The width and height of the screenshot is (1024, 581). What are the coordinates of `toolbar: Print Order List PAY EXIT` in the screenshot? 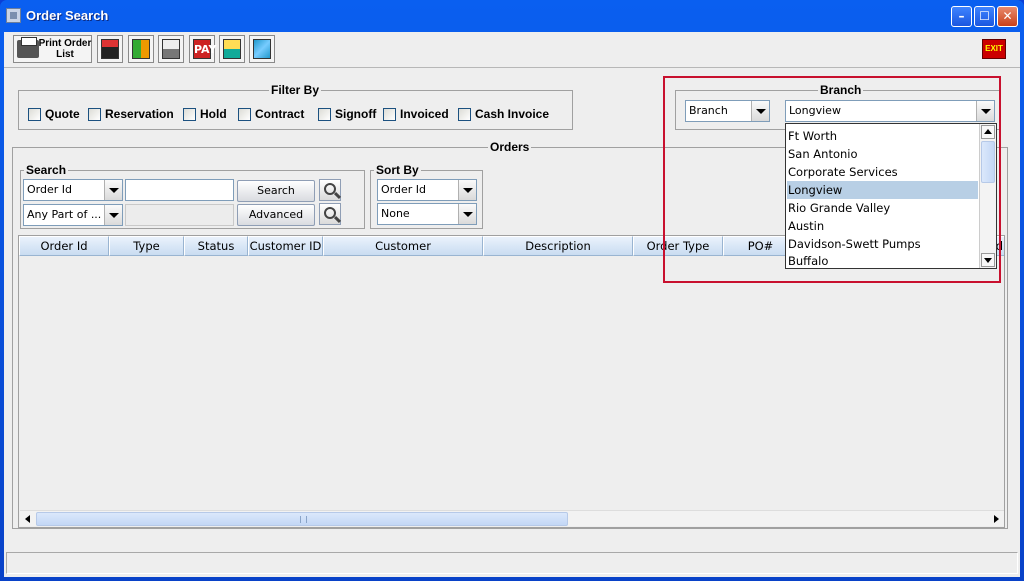 It's located at (512, 50).